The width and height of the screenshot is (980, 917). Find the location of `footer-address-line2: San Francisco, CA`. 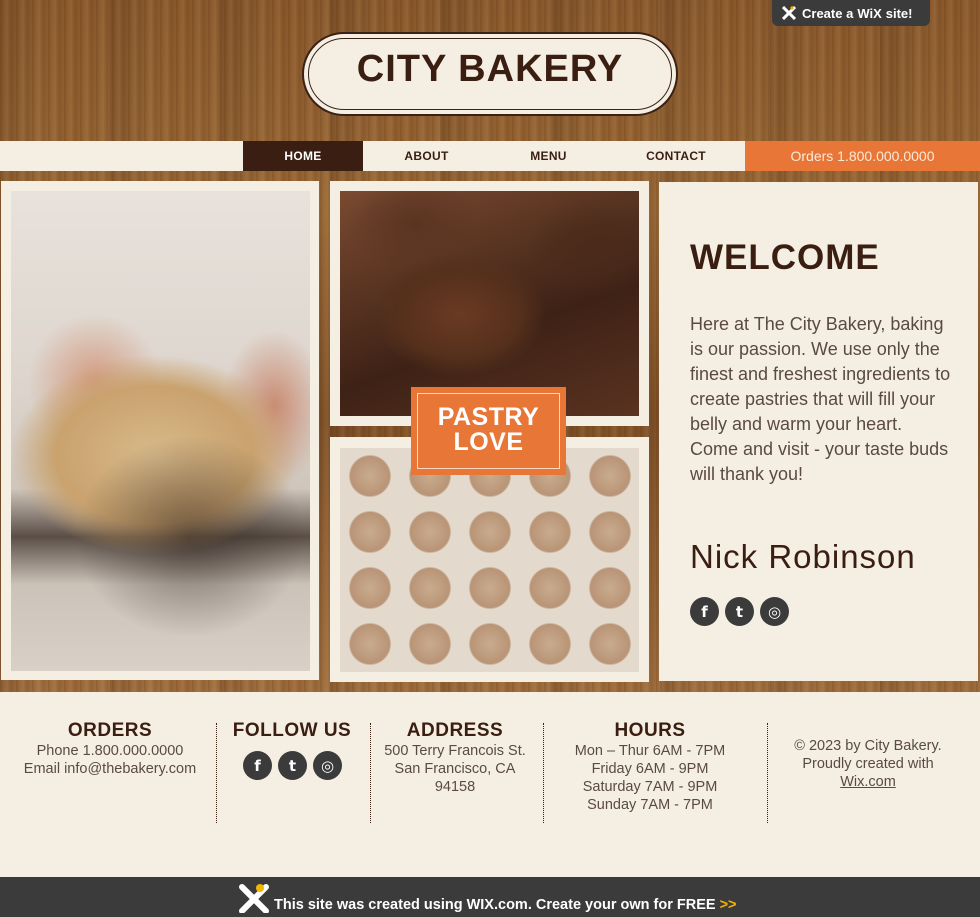

footer-address-line2: San Francisco, CA is located at coordinates (455, 769).